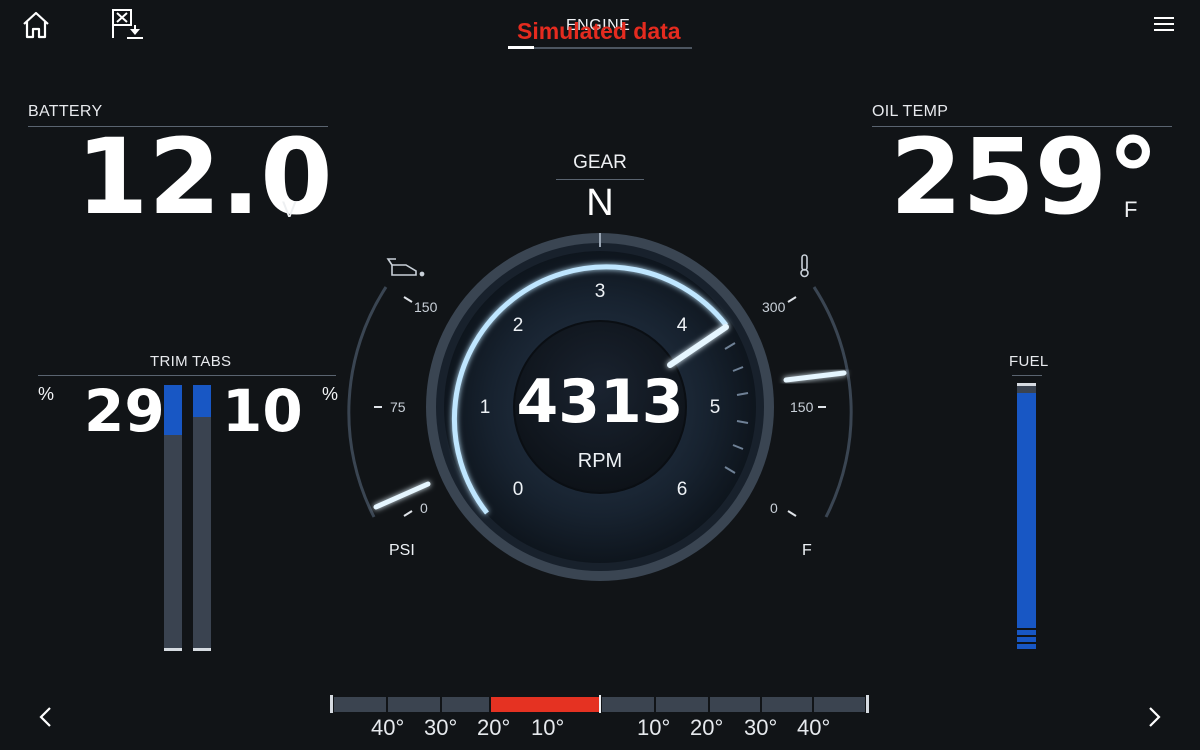  I want to click on home-button, so click(36, 25).